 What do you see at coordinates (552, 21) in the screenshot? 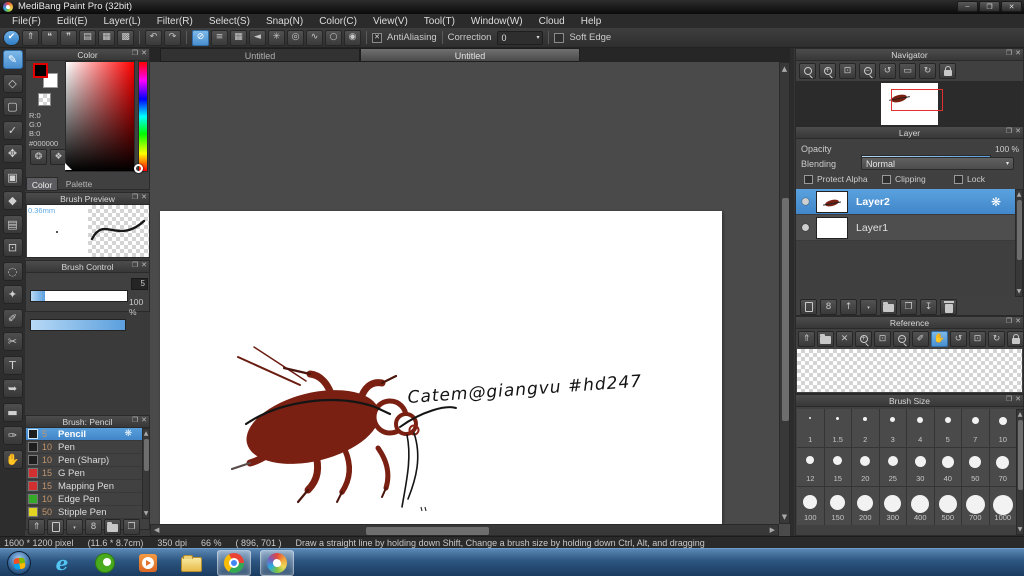
I see `menu-item-cloud: Cloud` at bounding box center [552, 21].